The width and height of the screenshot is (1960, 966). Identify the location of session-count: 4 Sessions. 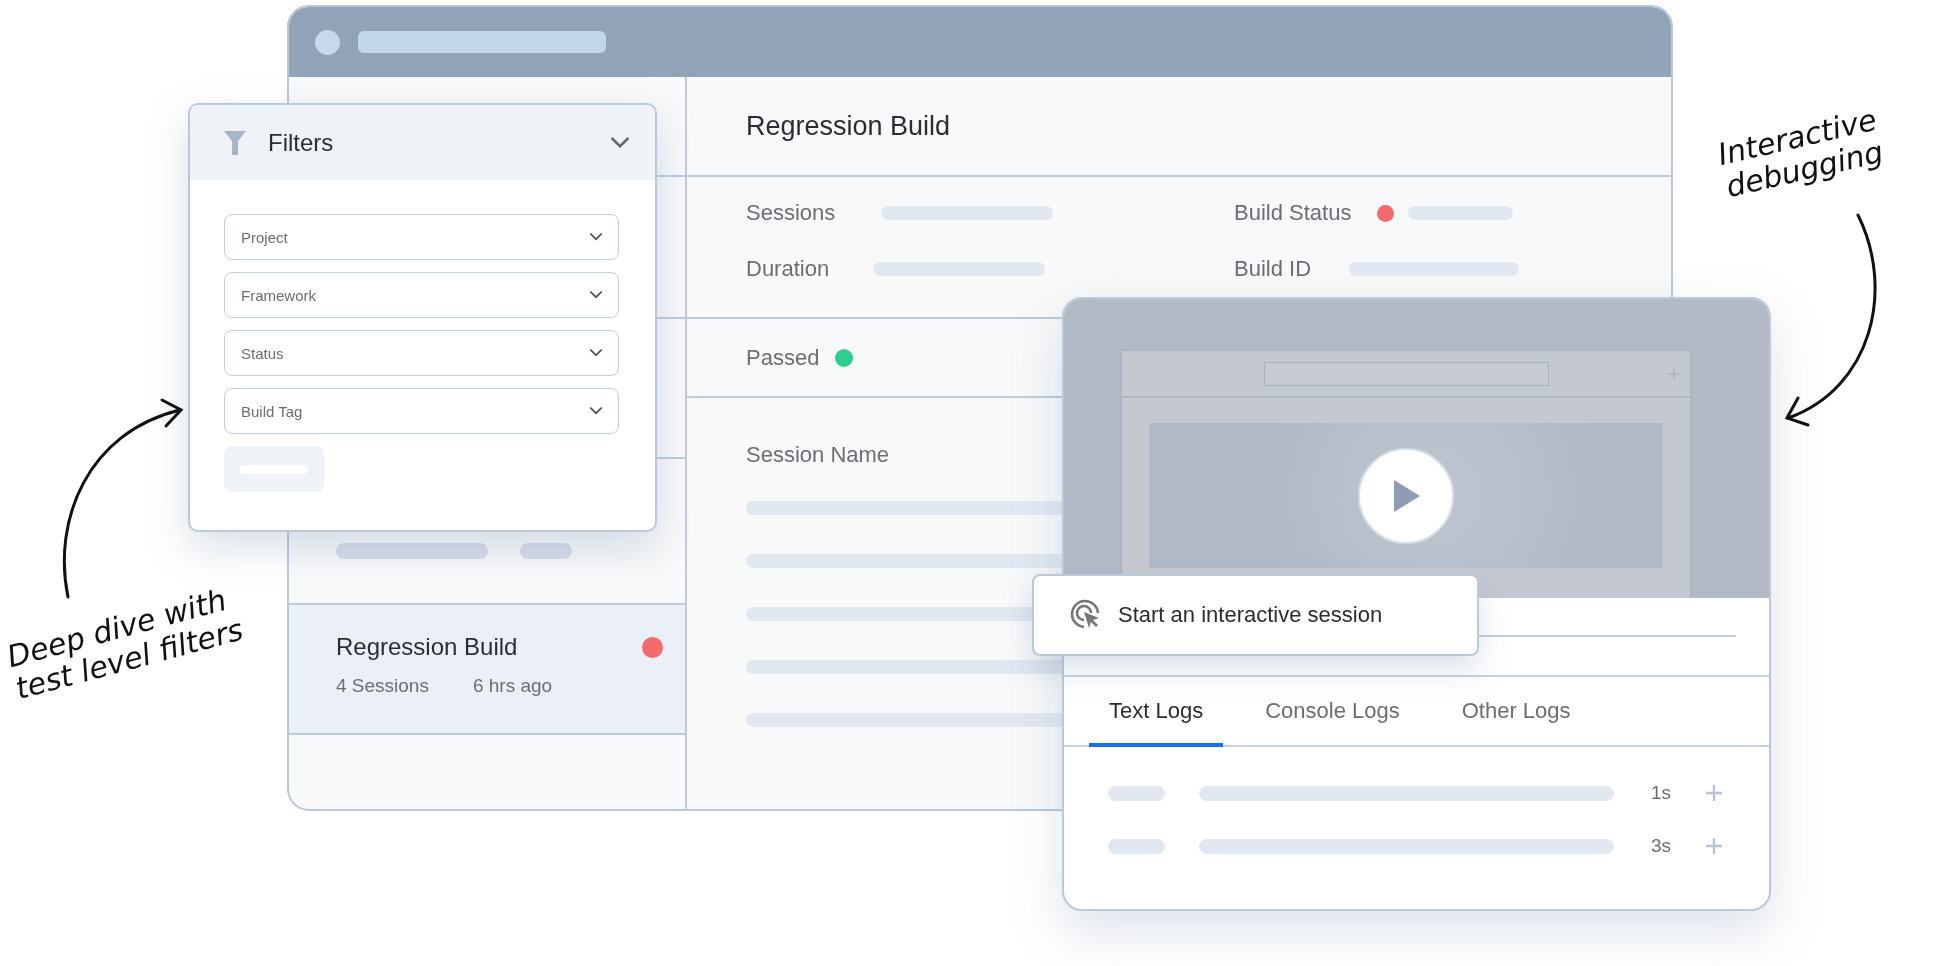
(382, 686).